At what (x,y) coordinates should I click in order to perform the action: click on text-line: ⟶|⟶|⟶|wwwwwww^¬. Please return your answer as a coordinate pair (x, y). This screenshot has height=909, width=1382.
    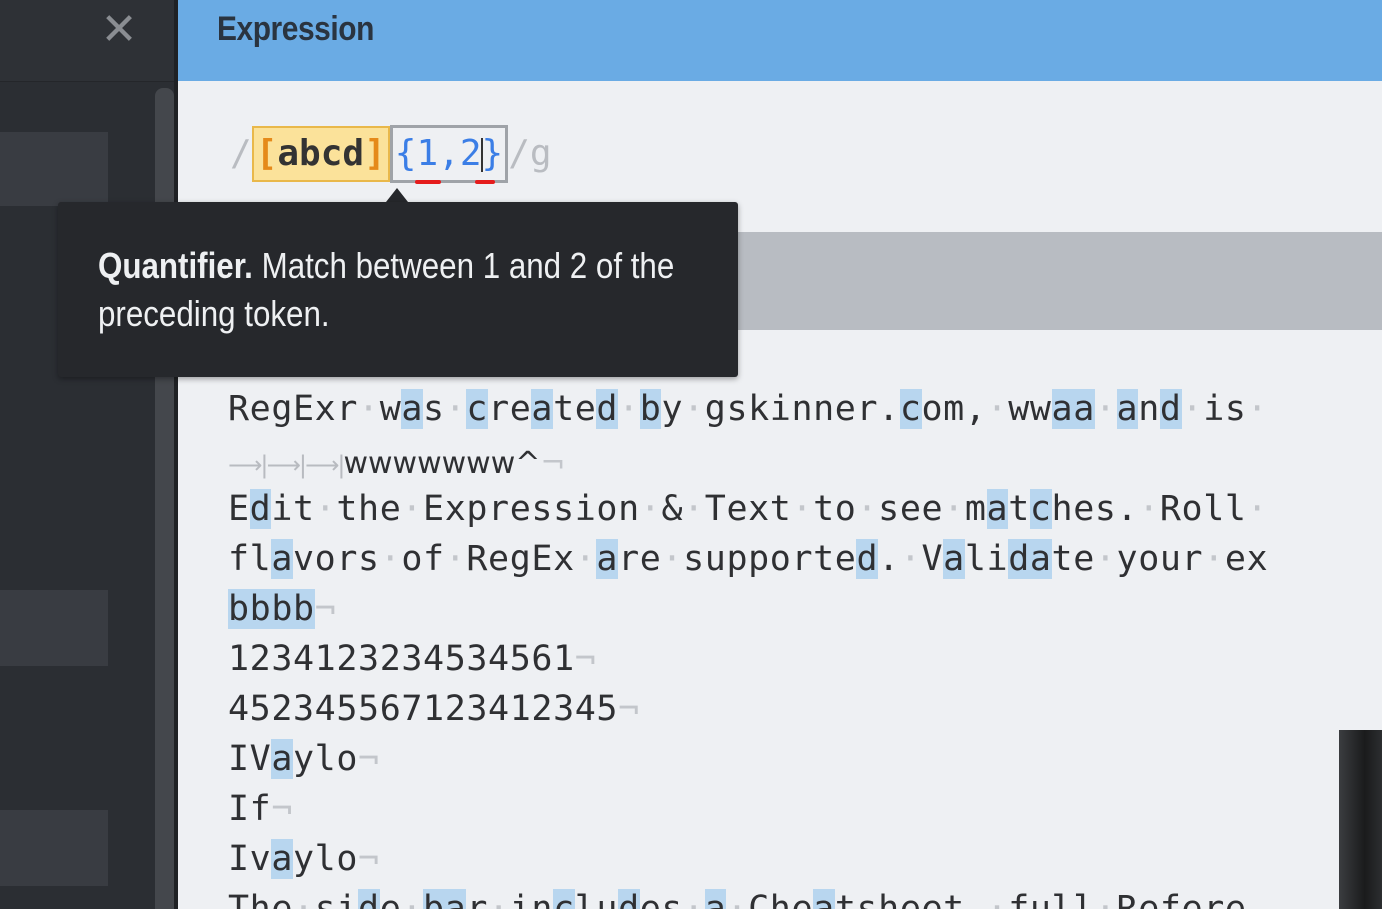
    Looking at the image, I should click on (397, 463).